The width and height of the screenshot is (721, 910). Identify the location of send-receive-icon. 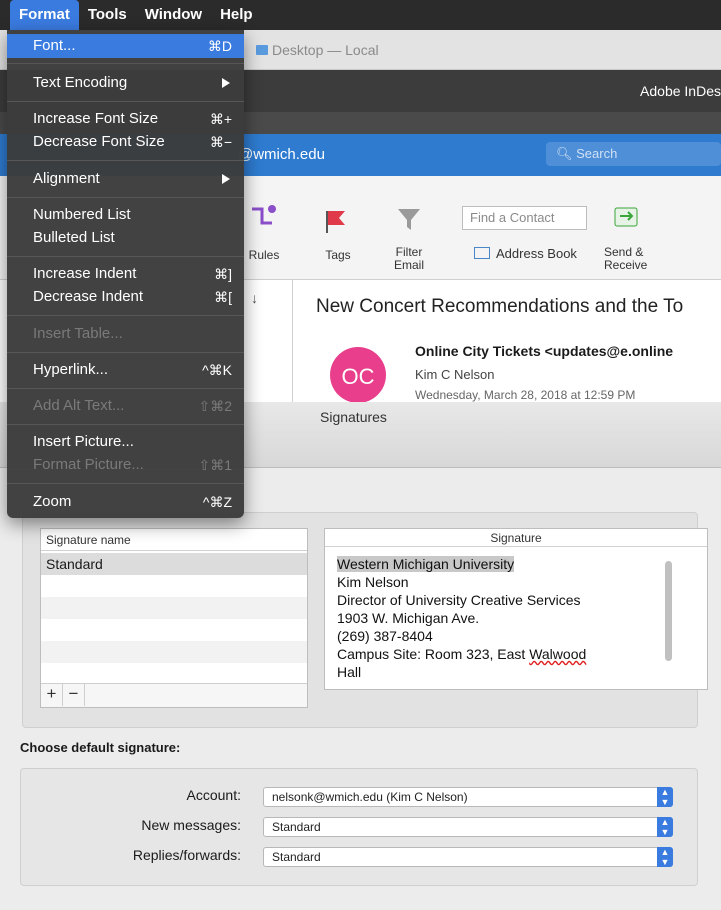
(626, 217).